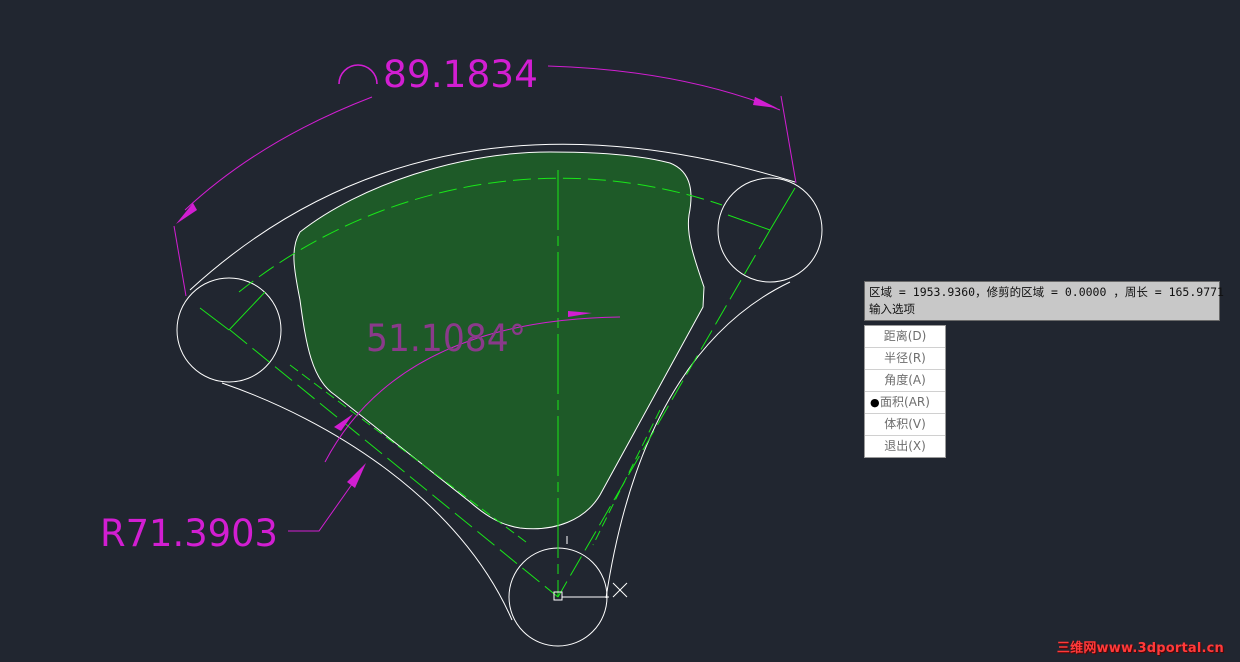 The width and height of the screenshot is (1240, 662). I want to click on menu-option-label: 体积(V), so click(905, 424).